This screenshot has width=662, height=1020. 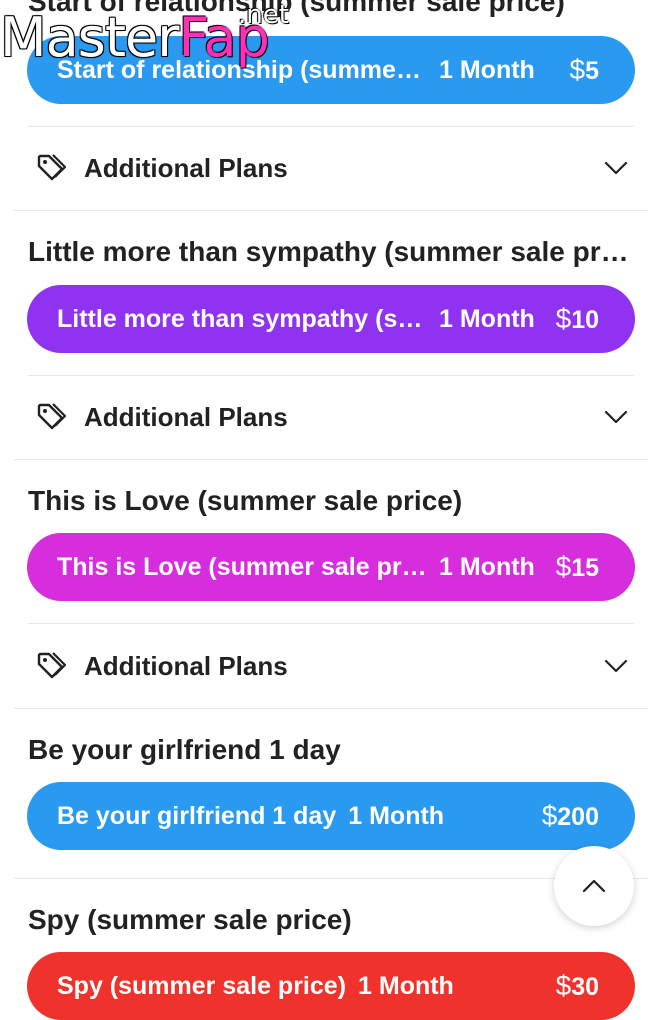 I want to click on plan-button-name: Spy (summer sale price), so click(x=202, y=985).